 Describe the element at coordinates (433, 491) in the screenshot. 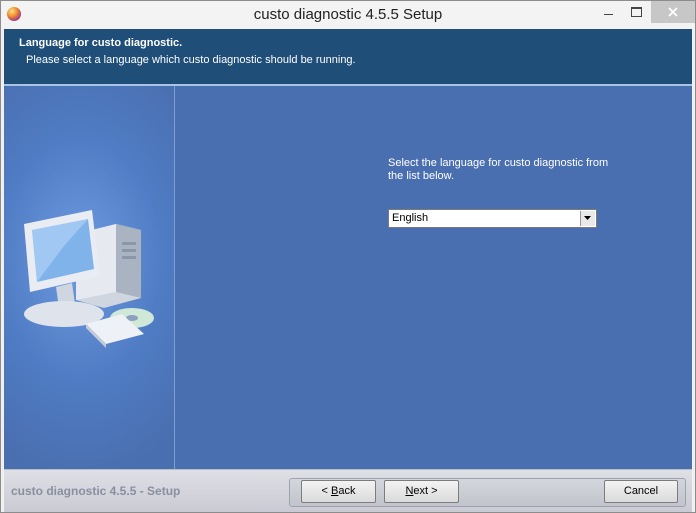

I see `next-suffix: >` at that location.